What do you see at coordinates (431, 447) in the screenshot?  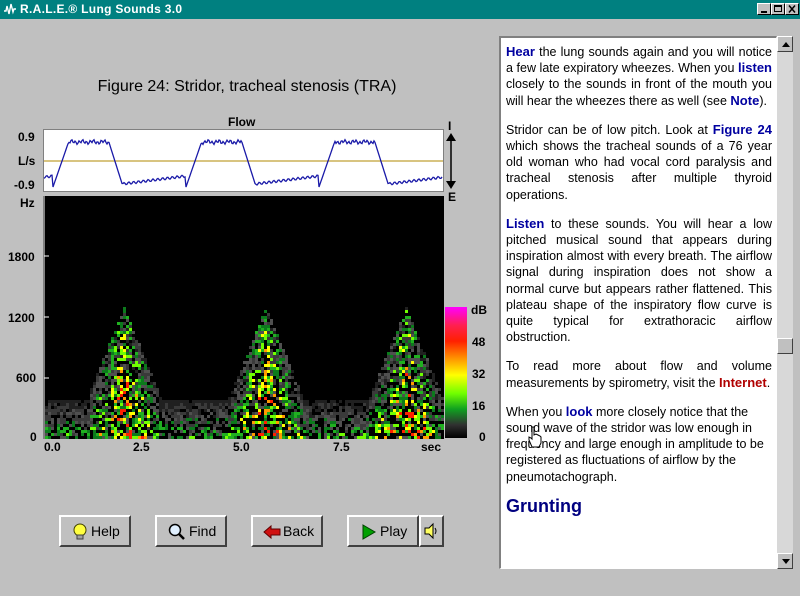 I see `time-unit: sec` at bounding box center [431, 447].